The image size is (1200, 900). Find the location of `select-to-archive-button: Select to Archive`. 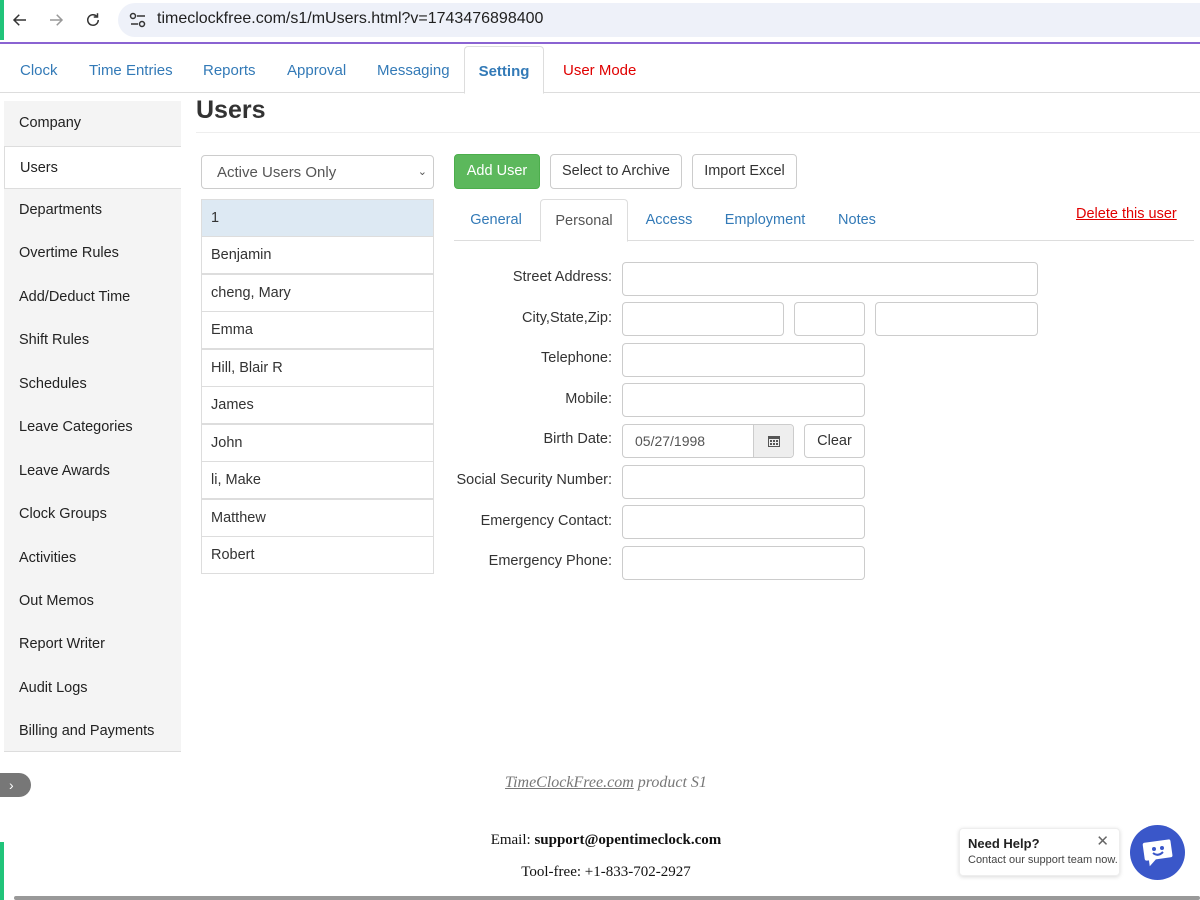

select-to-archive-button: Select to Archive is located at coordinates (616, 171).